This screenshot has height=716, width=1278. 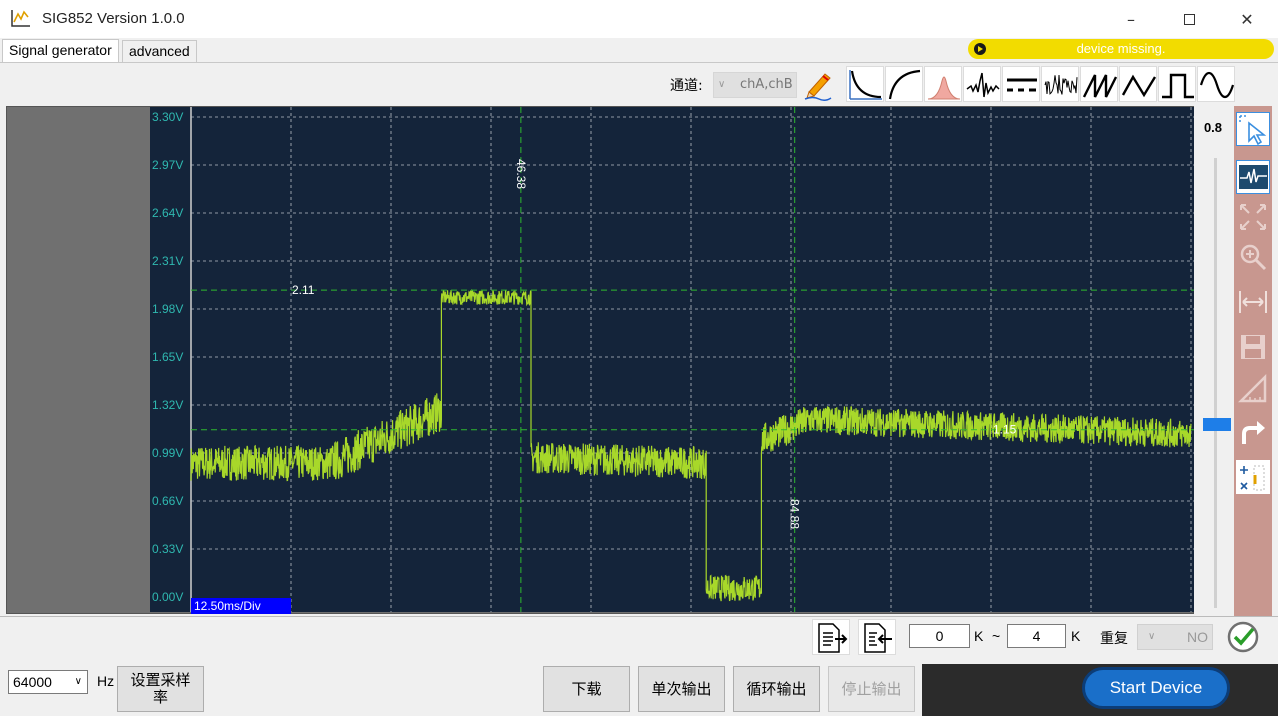 I want to click on y-tick-label: 1.32V, so click(x=167, y=405).